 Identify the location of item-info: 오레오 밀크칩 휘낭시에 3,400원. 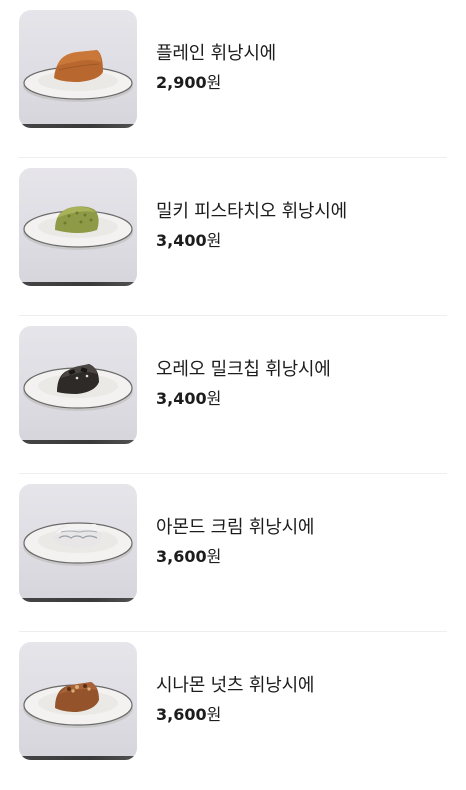
(243, 383).